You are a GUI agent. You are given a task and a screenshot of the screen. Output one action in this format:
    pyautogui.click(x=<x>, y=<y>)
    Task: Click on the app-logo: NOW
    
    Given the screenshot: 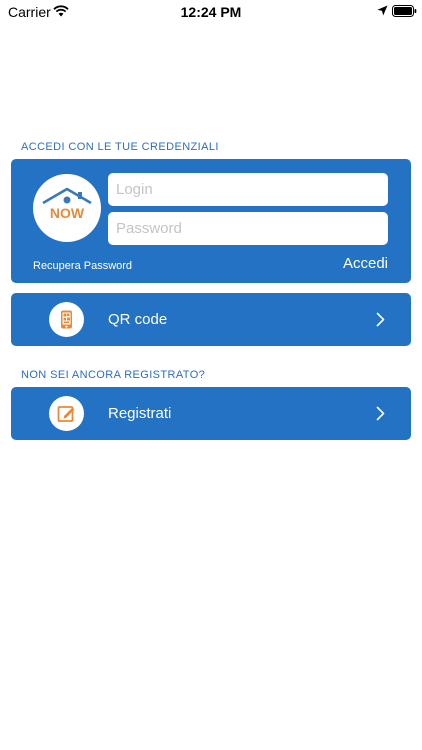 What is the action you would take?
    pyautogui.click(x=67, y=208)
    